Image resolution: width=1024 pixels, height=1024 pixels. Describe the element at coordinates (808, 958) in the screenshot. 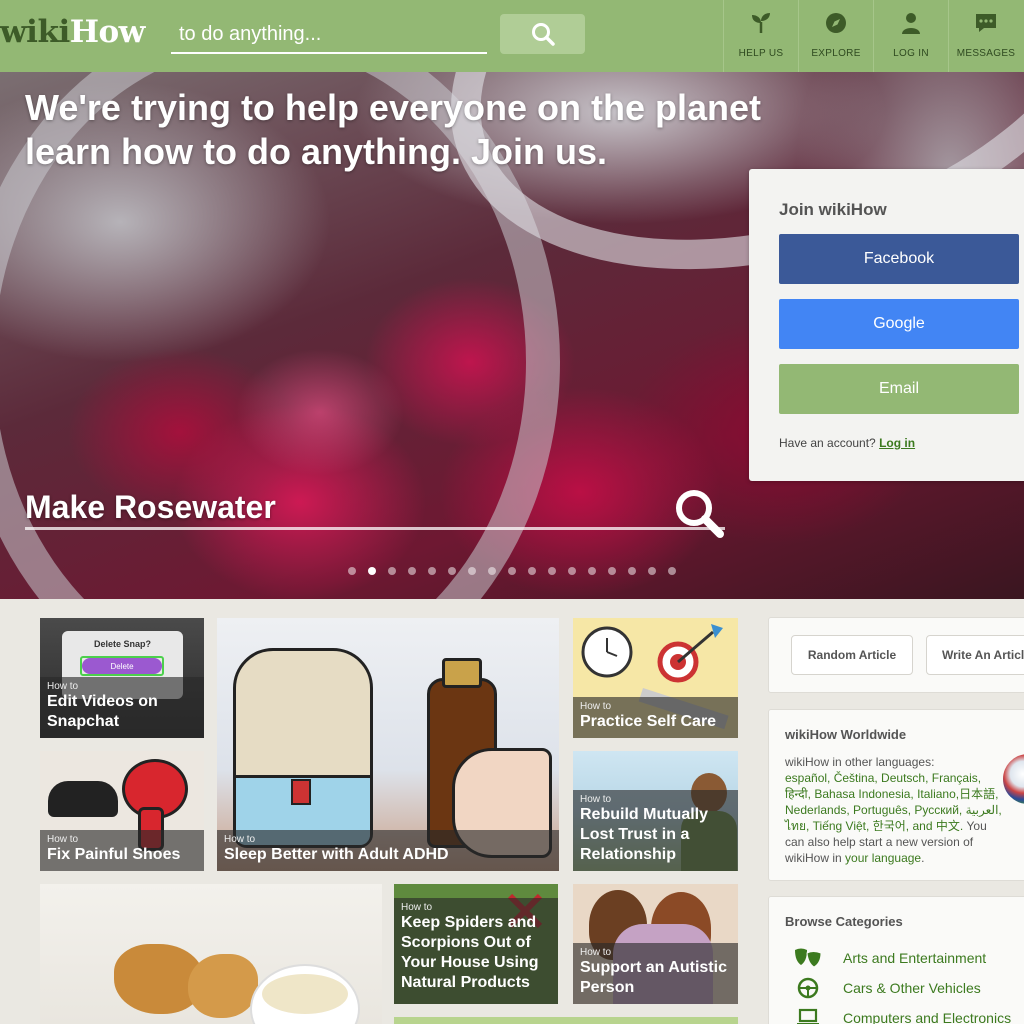

I see `theater-masks-icon` at that location.